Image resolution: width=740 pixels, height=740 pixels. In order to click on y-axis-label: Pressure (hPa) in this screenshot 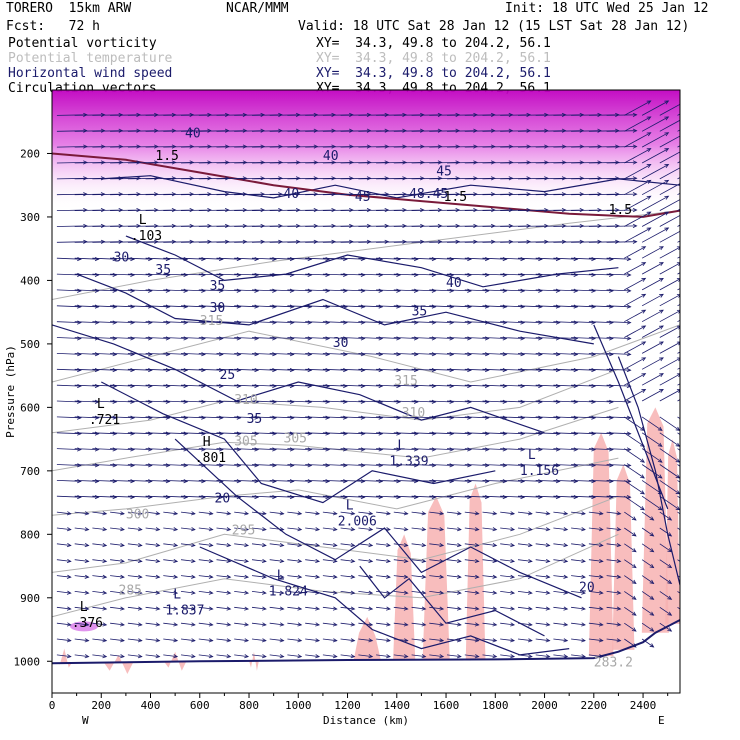, I will do `click(10, 391)`.